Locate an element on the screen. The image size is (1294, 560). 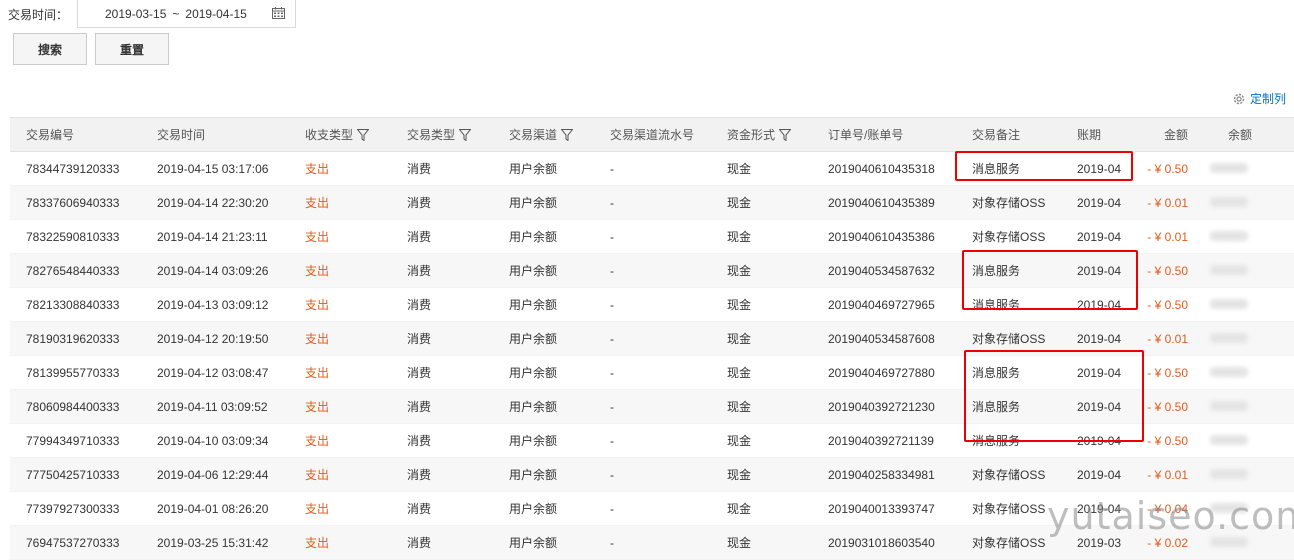
cell-transaction-time: 2019-04-14 21:23:11 is located at coordinates (215, 236).